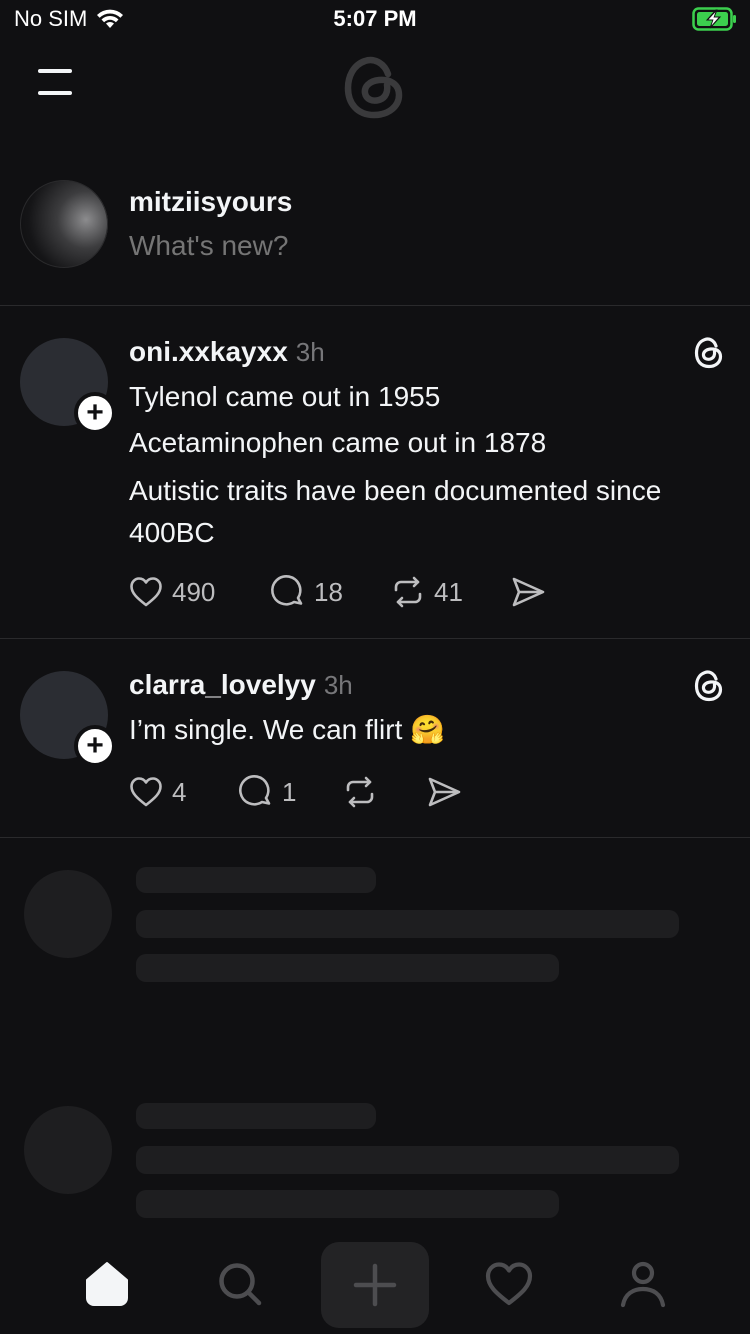 The image size is (750, 1334). I want to click on repost-button: 41, so click(450, 592).